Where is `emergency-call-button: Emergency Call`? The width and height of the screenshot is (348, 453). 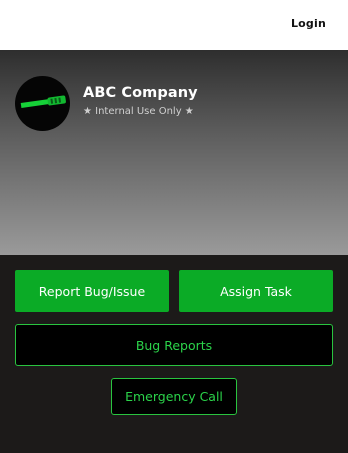
emergency-call-button: Emergency Call is located at coordinates (174, 396).